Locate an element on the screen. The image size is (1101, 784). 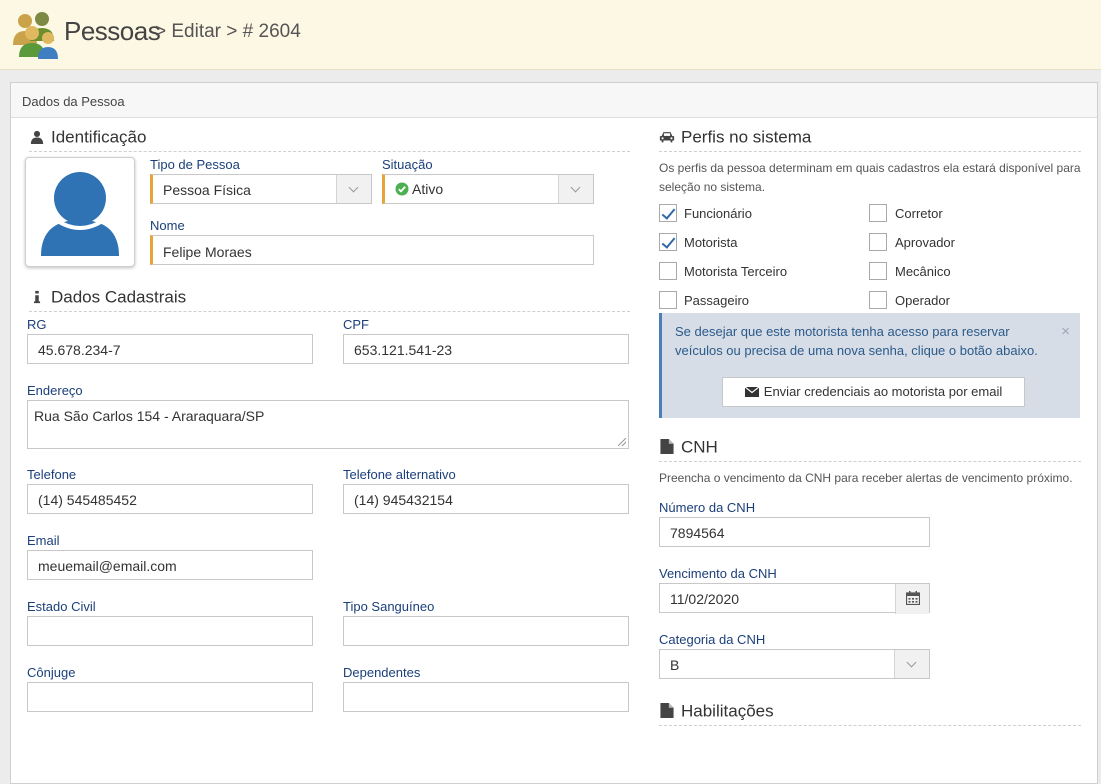
section-identificacao: Identificação is located at coordinates (329, 139).